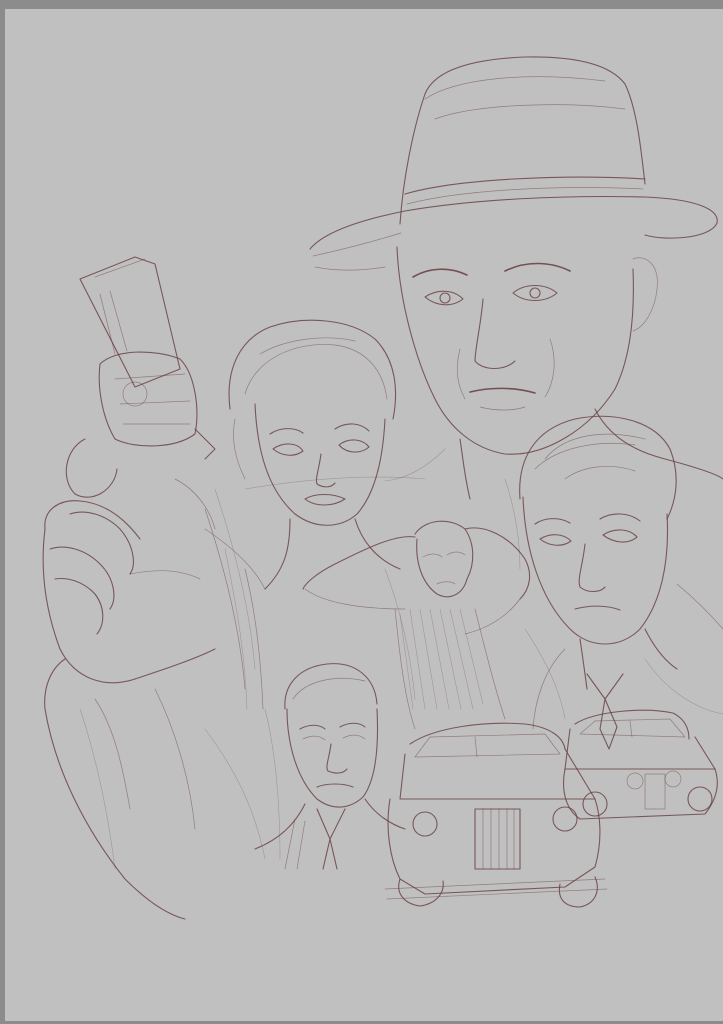 This screenshot has height=1024, width=723. What do you see at coordinates (640, 764) in the screenshot?
I see `vintage-car-right` at bounding box center [640, 764].